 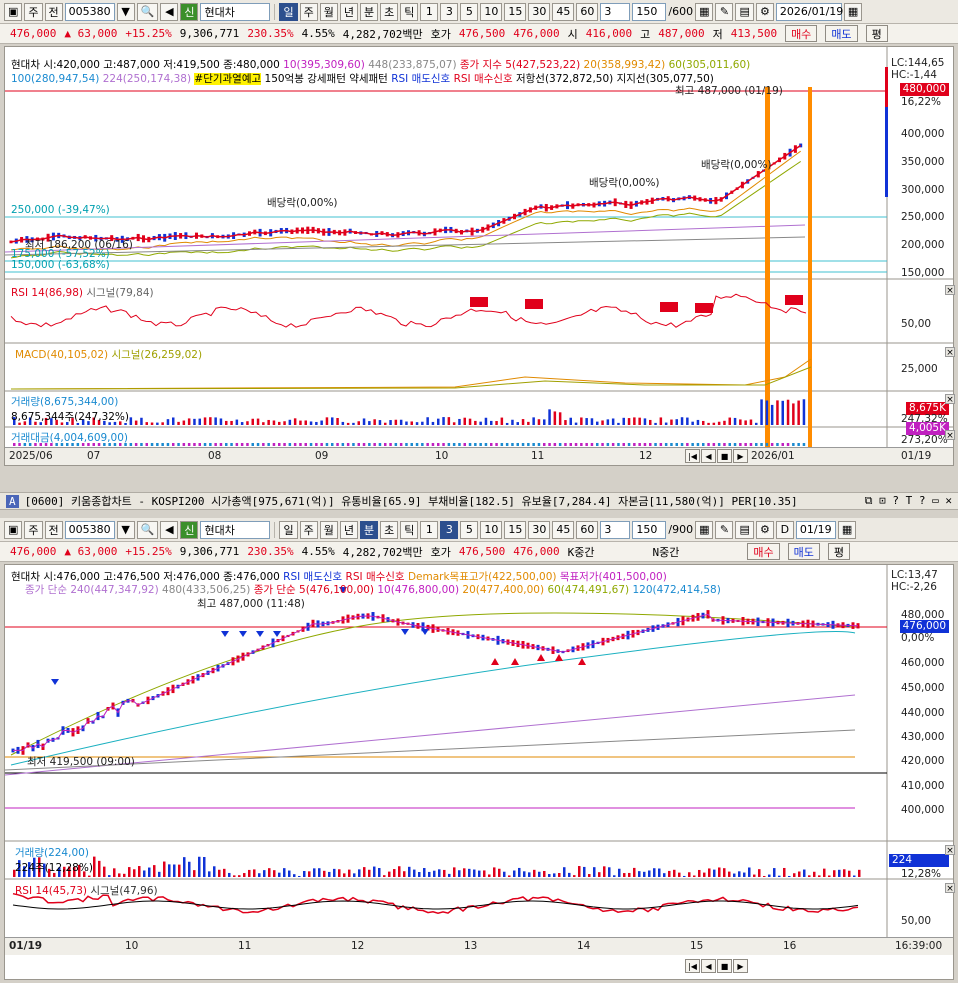 What do you see at coordinates (47, 293) in the screenshot?
I see `rsi-label: RSI 14(86,98)` at bounding box center [47, 293].